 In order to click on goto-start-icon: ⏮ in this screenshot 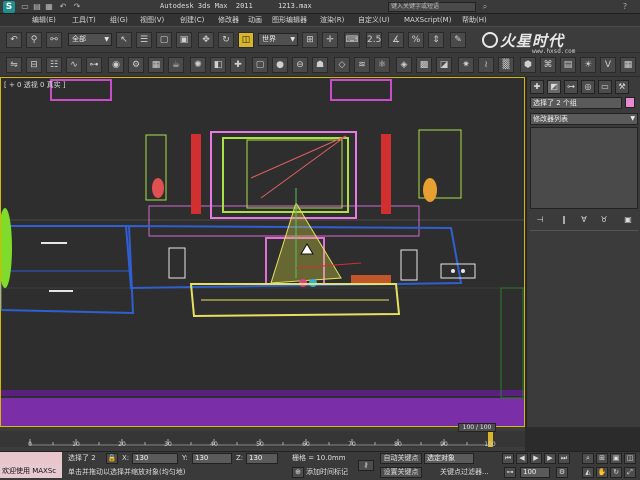, I will do `click(508, 458)`.